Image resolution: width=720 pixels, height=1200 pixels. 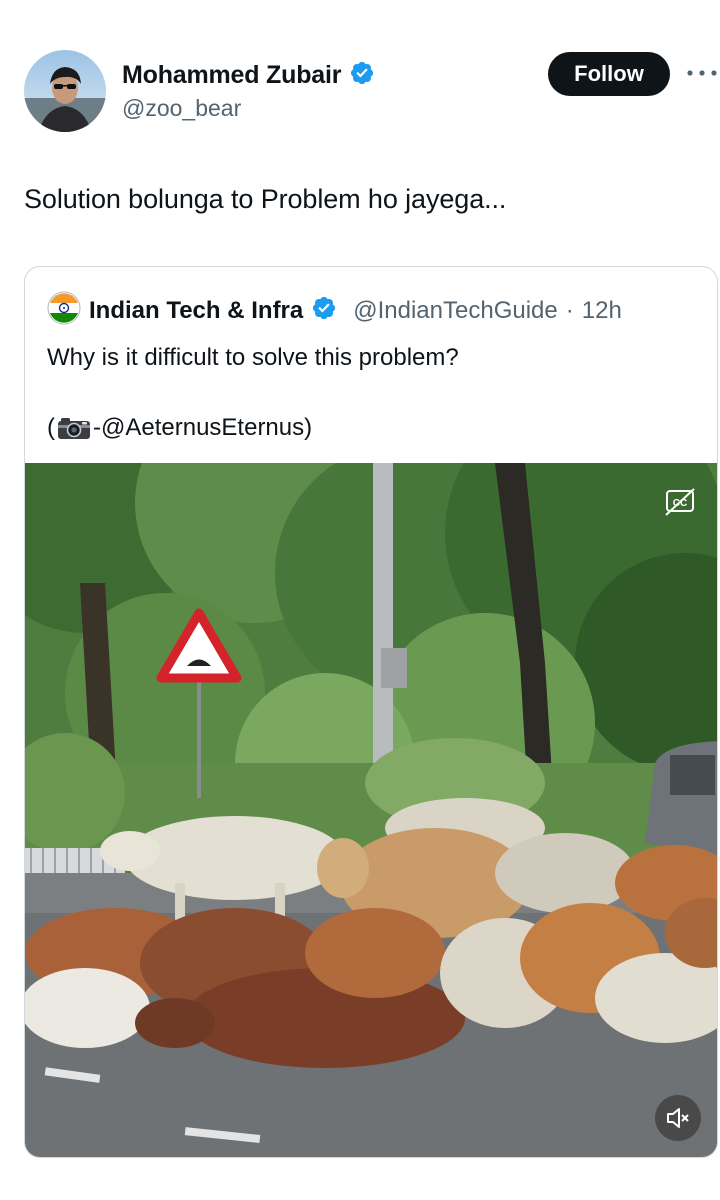 What do you see at coordinates (51, 427) in the screenshot?
I see `credit-open-paren: (` at bounding box center [51, 427].